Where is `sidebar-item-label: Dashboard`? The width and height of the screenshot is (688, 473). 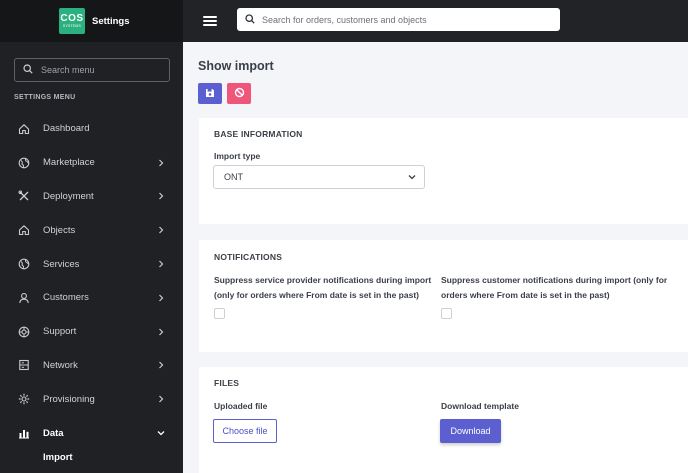 sidebar-item-label: Dashboard is located at coordinates (66, 129).